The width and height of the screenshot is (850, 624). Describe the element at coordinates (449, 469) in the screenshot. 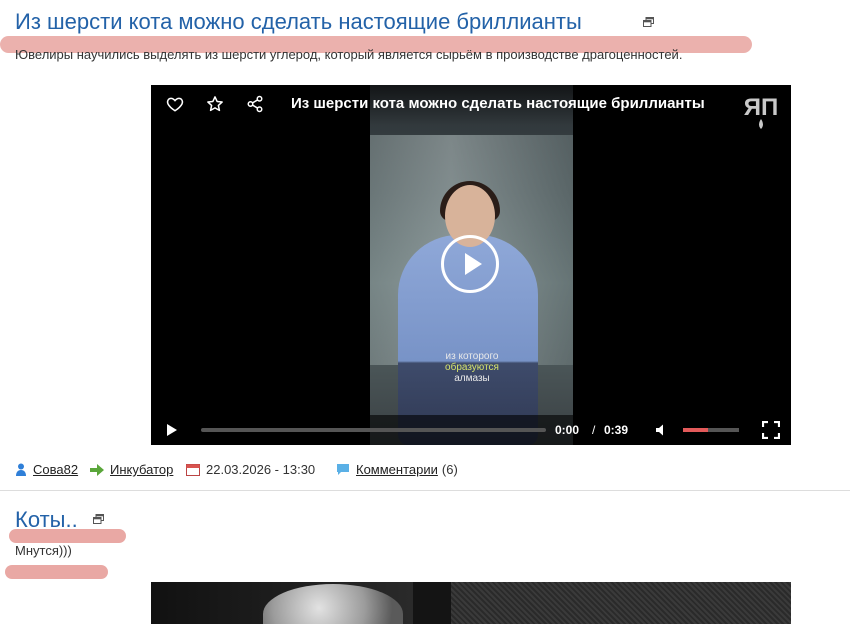

I see `comments-count: (6)` at that location.